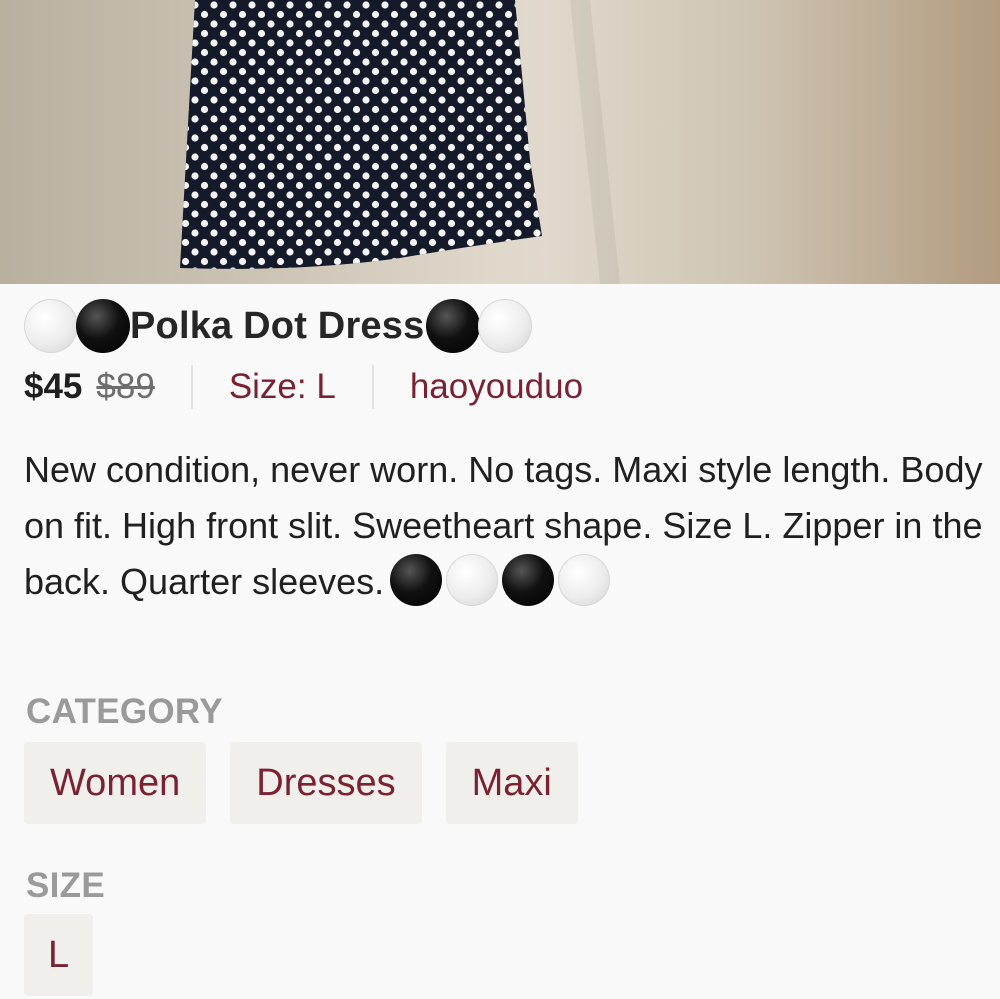 Image resolution: width=1000 pixels, height=999 pixels. What do you see at coordinates (282, 387) in the screenshot?
I see `size-link: Size: L` at bounding box center [282, 387].